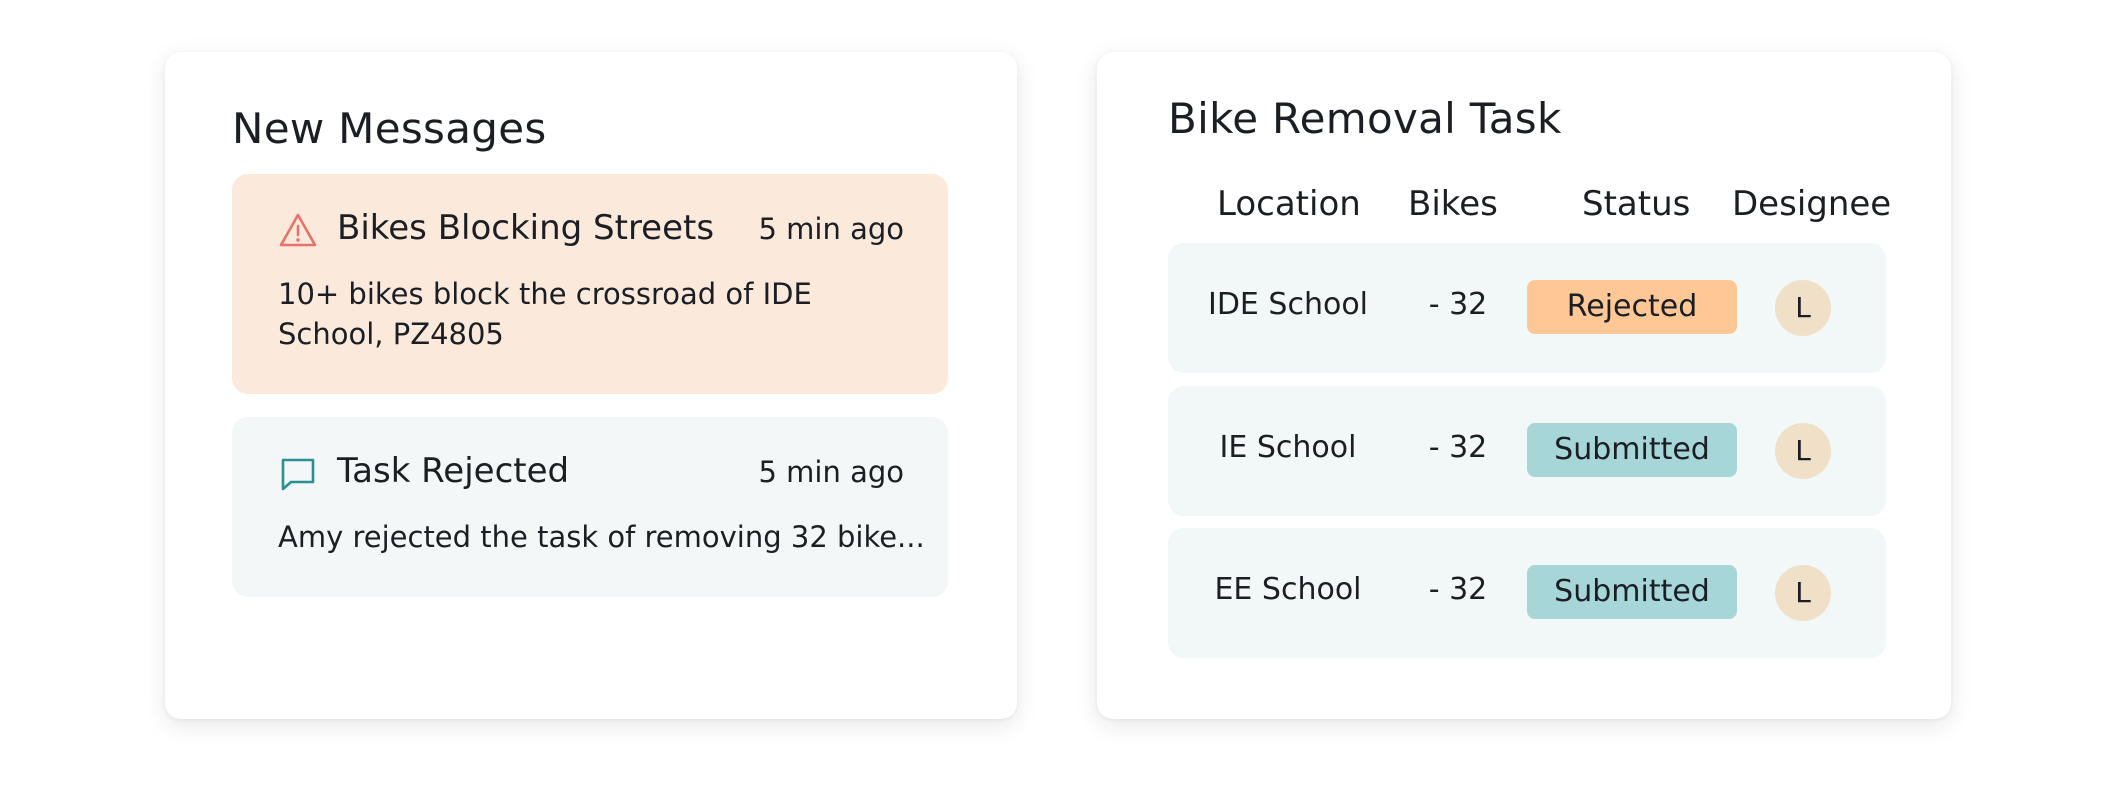  Describe the element at coordinates (1636, 204) in the screenshot. I see `column-header-status: Status` at that location.